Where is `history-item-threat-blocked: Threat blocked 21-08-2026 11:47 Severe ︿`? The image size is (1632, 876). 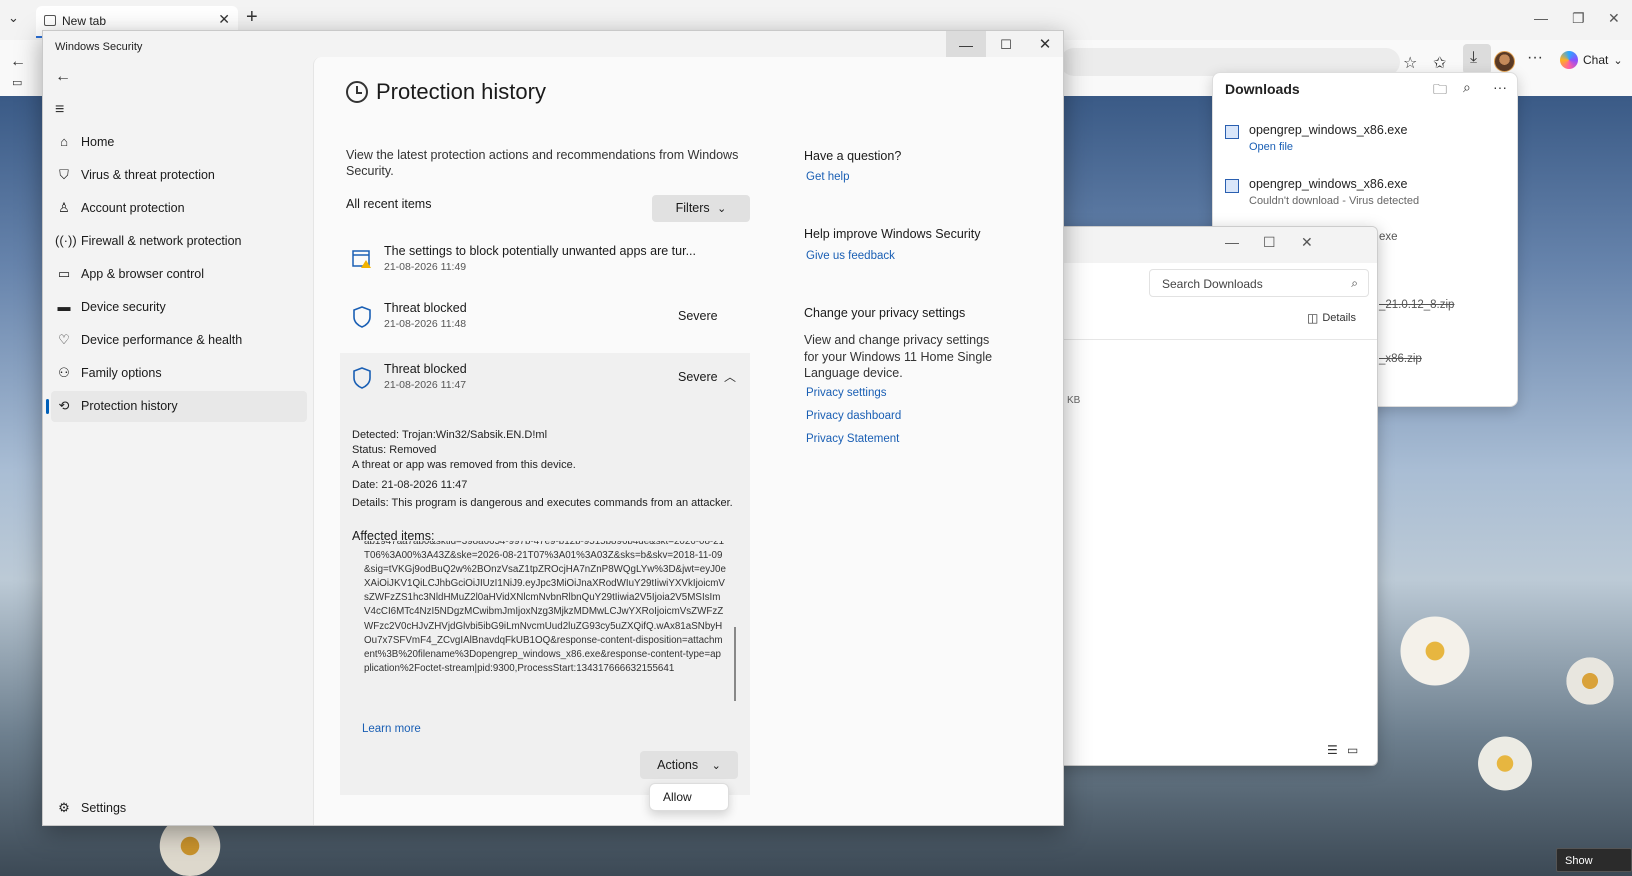
history-item-threat-blocked: Threat blocked 21-08-2026 11:47 Severe ︿ is located at coordinates (545, 381).